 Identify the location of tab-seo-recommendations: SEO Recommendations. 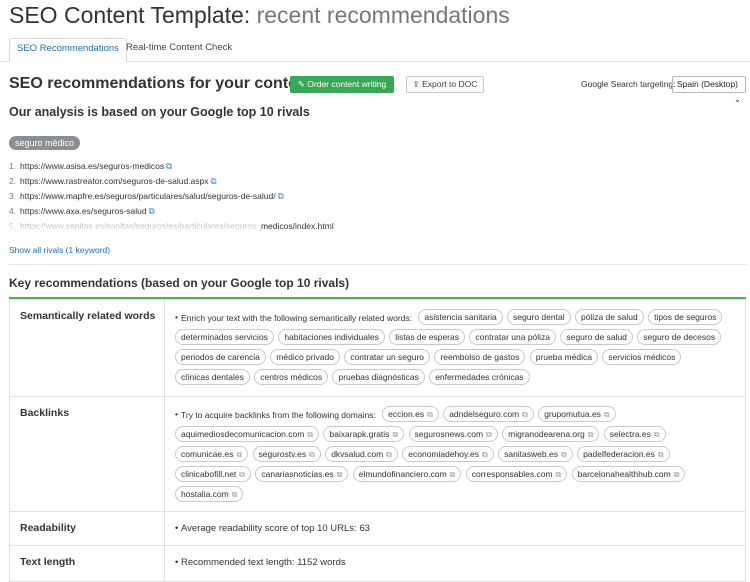
(68, 50).